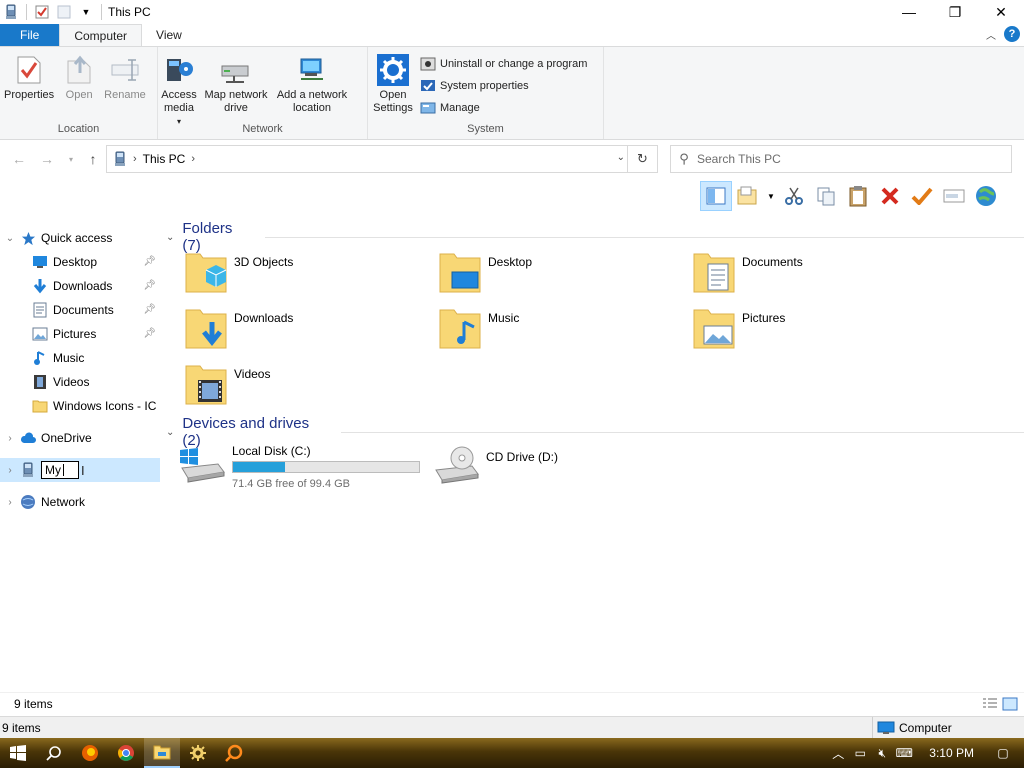 The width and height of the screenshot is (1024, 768). What do you see at coordinates (80, 286) in the screenshot?
I see `nav-item-downloads: Downloads 📌︎` at bounding box center [80, 286].